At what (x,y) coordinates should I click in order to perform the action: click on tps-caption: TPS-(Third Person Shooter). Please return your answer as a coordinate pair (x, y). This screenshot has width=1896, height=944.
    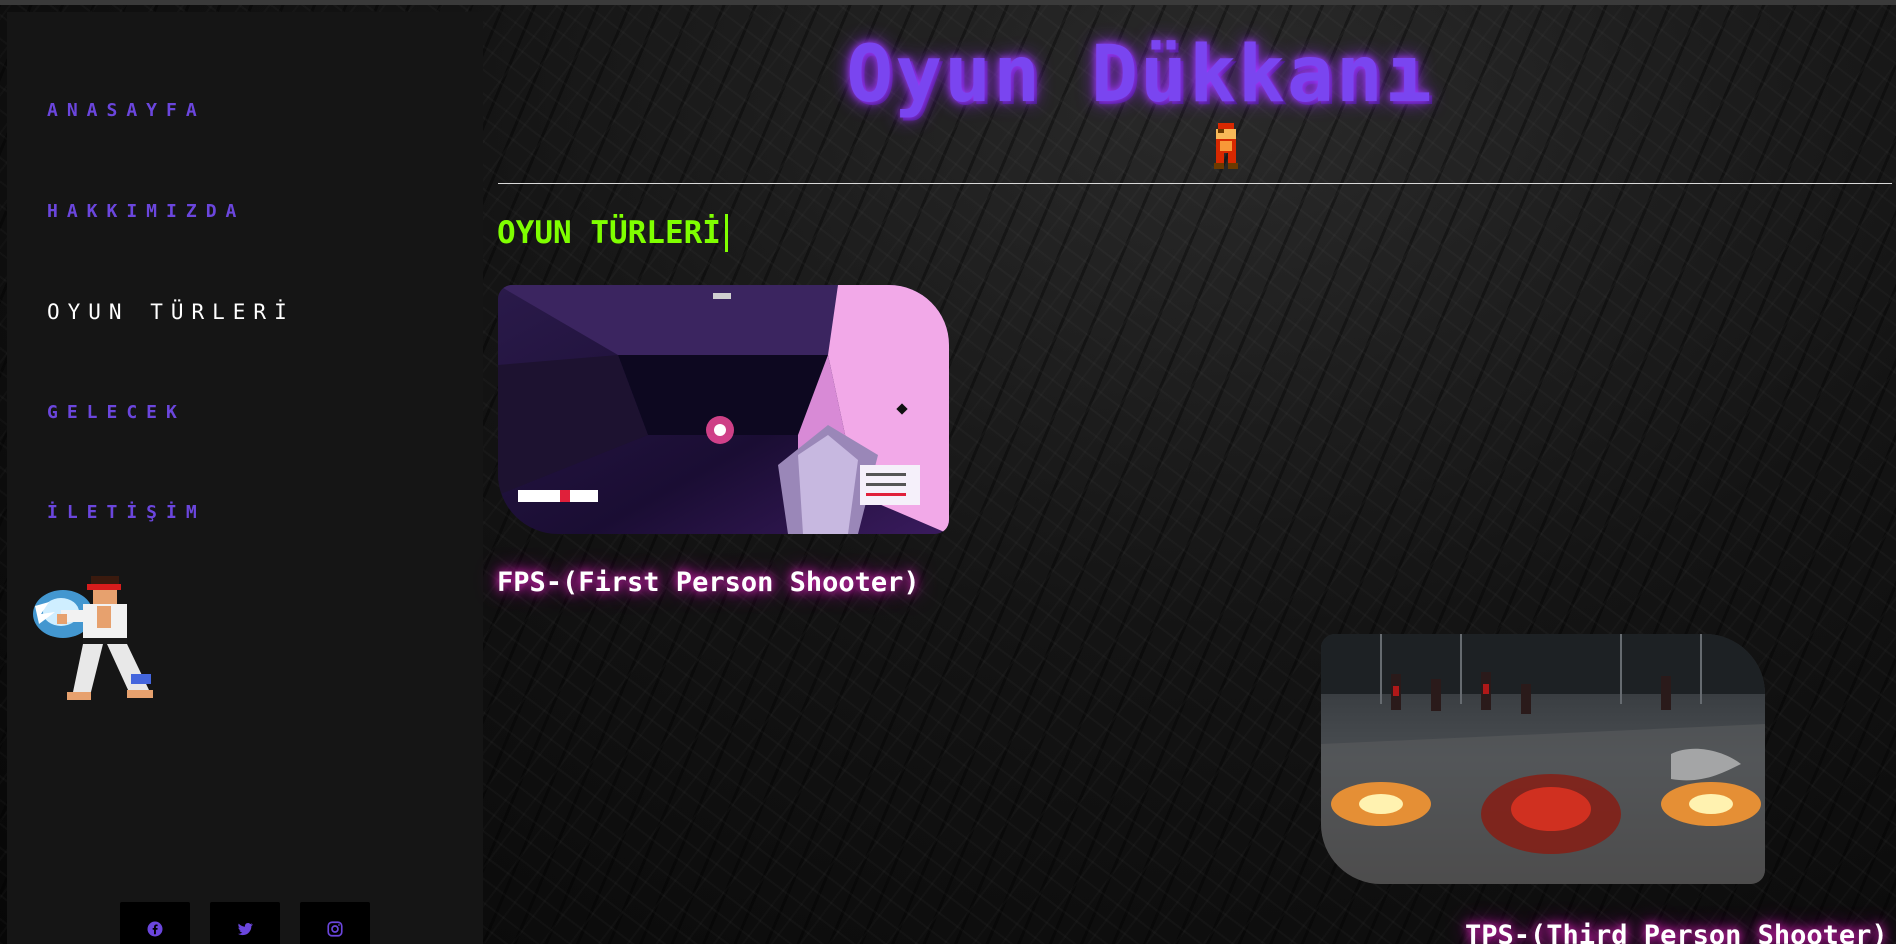
    Looking at the image, I should click on (1676, 932).